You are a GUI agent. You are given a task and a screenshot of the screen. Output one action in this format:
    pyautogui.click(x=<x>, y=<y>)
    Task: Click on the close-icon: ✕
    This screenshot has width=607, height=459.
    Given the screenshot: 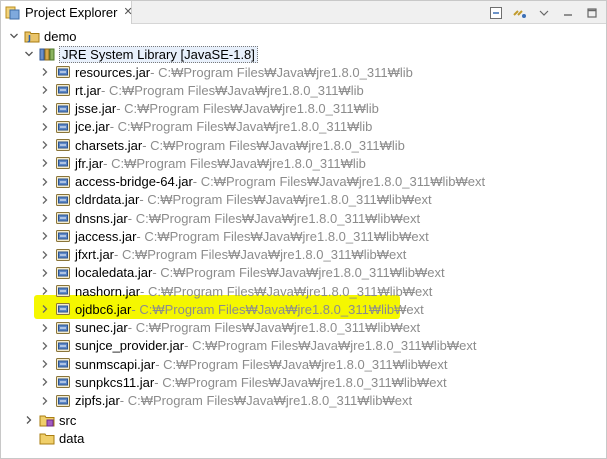 What is the action you would take?
    pyautogui.click(x=127, y=12)
    